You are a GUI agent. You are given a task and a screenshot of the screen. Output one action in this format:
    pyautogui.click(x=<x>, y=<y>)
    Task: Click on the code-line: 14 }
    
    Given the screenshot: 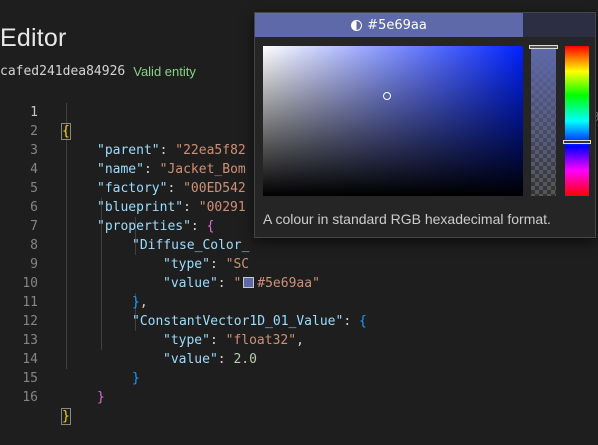 What is the action you would take?
    pyautogui.click(x=299, y=358)
    